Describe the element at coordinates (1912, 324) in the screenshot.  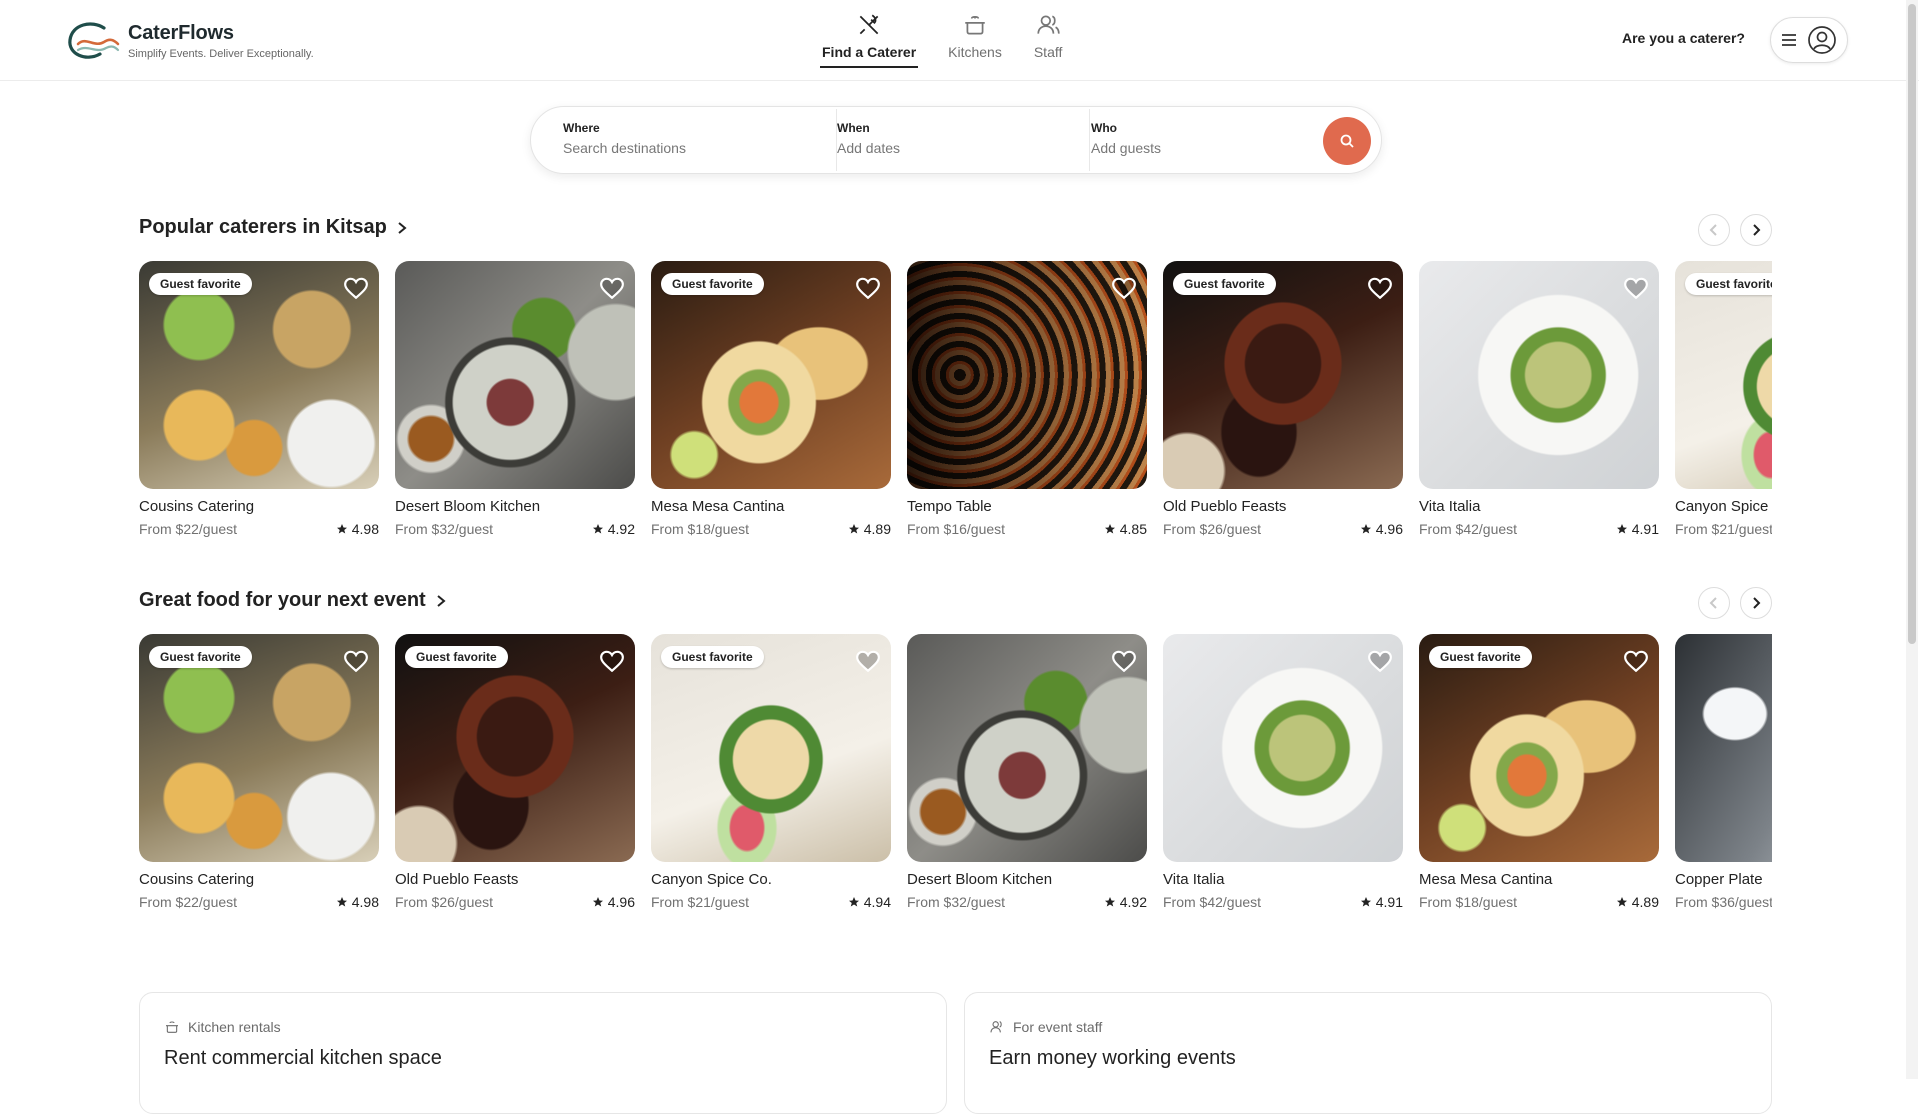
I see `scrollbar-thumb` at that location.